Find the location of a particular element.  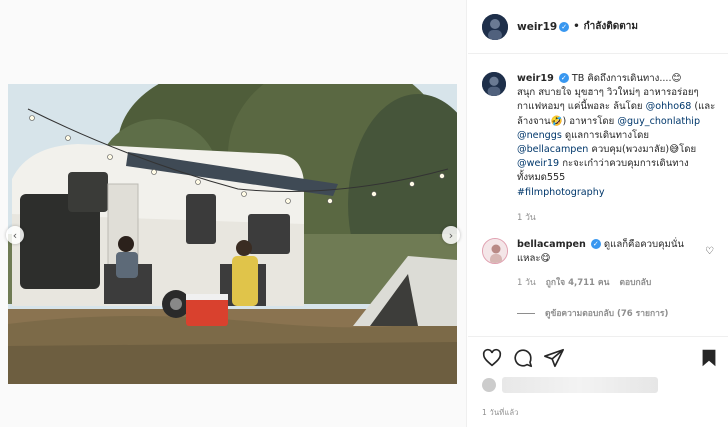

comment-likes: ถูกใจ 4,711 คน is located at coordinates (578, 283).